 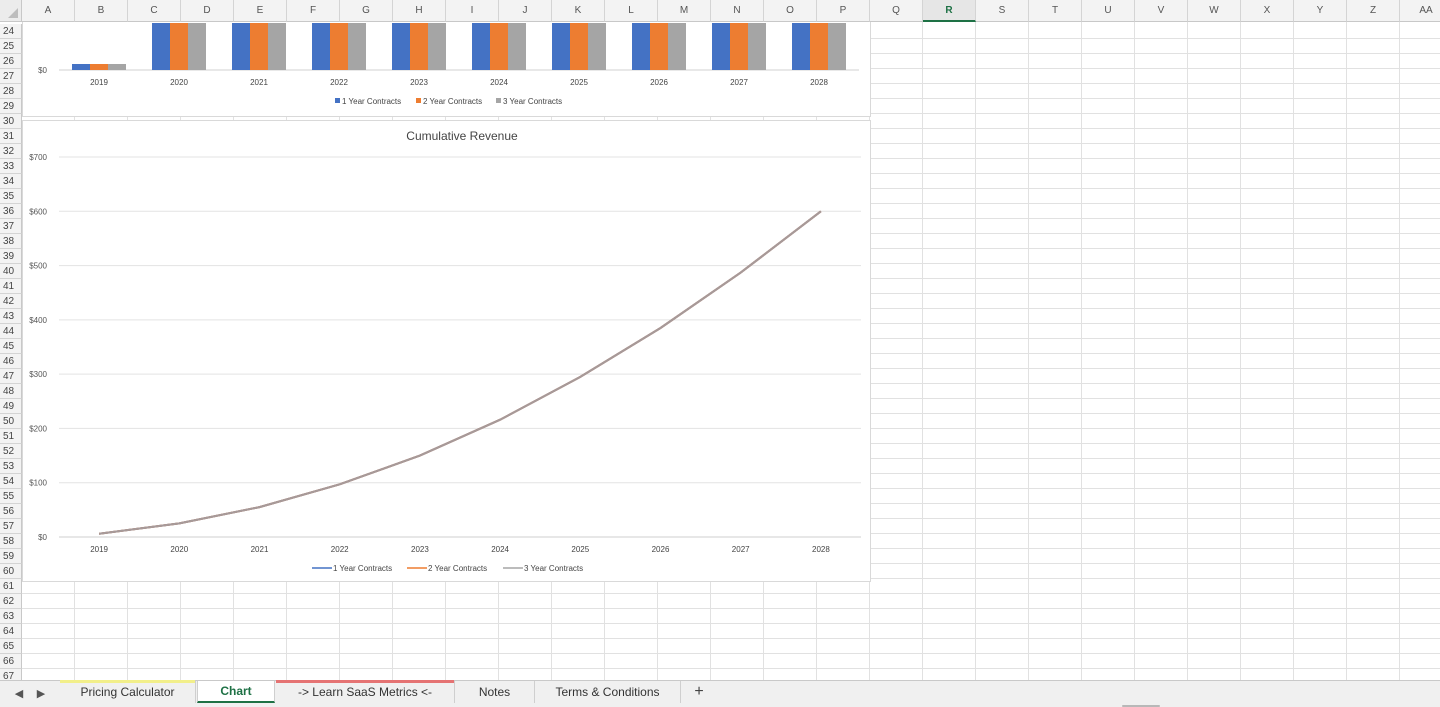 What do you see at coordinates (101, 11) in the screenshot?
I see `column-header-b: B` at bounding box center [101, 11].